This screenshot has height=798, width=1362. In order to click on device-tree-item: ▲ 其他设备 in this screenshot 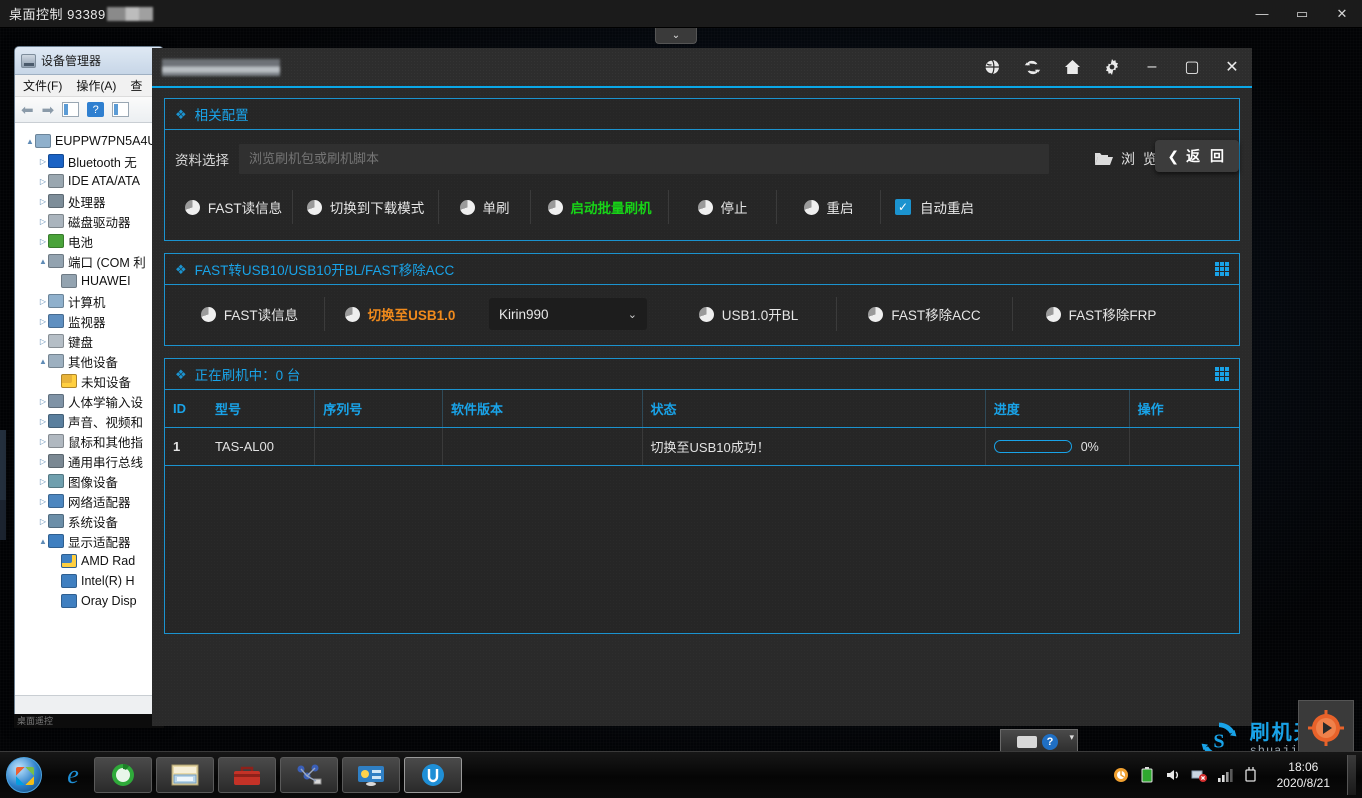, I will do `click(91, 361)`.